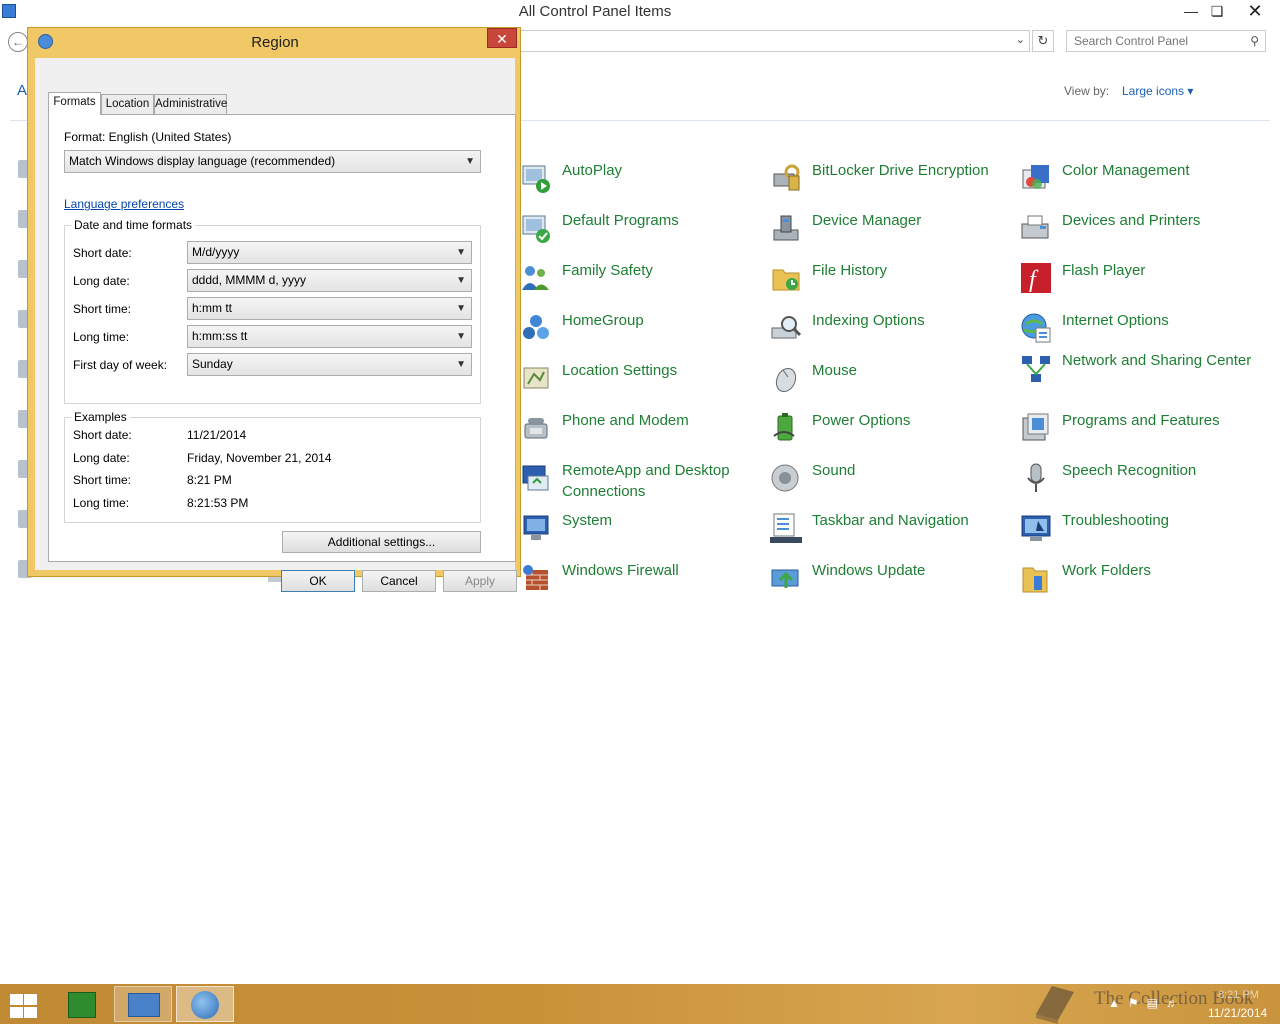 The image size is (1280, 1024). What do you see at coordinates (784, 427) in the screenshot?
I see `power-options-icon` at bounding box center [784, 427].